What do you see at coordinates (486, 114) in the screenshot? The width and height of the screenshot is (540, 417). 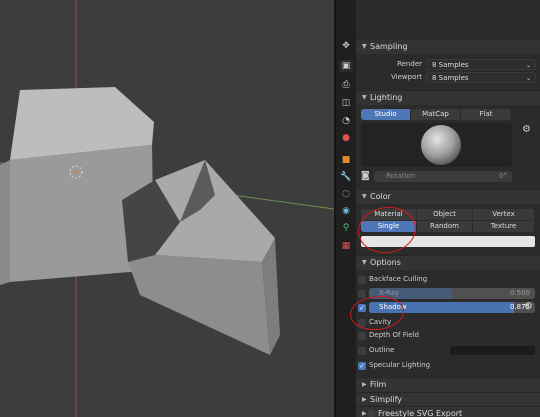 I see `lighting-flat-button: Flat` at bounding box center [486, 114].